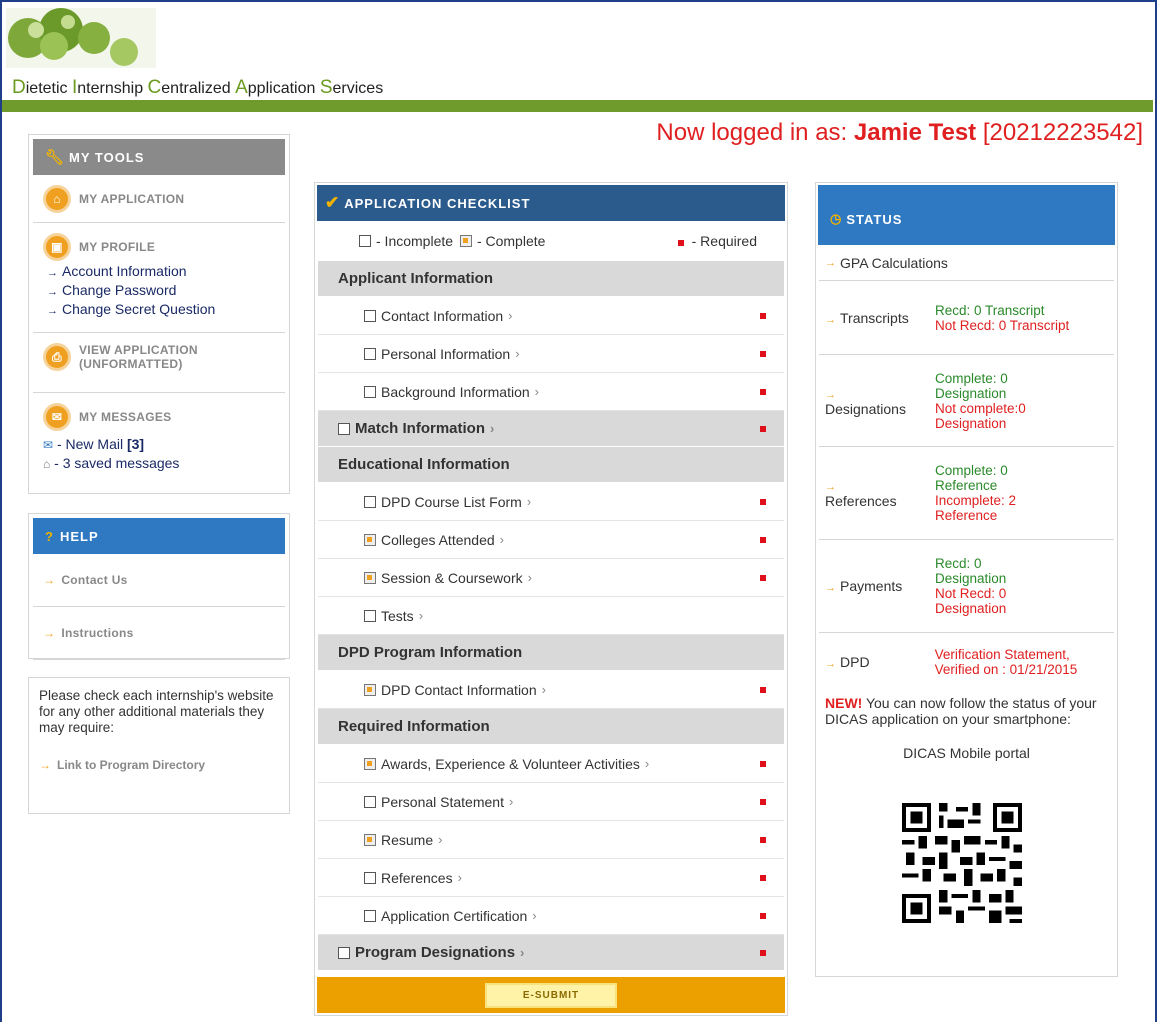 The width and height of the screenshot is (1157, 1022). Describe the element at coordinates (55, 157) in the screenshot. I see `wrench-icon: 🔧︎` at that location.